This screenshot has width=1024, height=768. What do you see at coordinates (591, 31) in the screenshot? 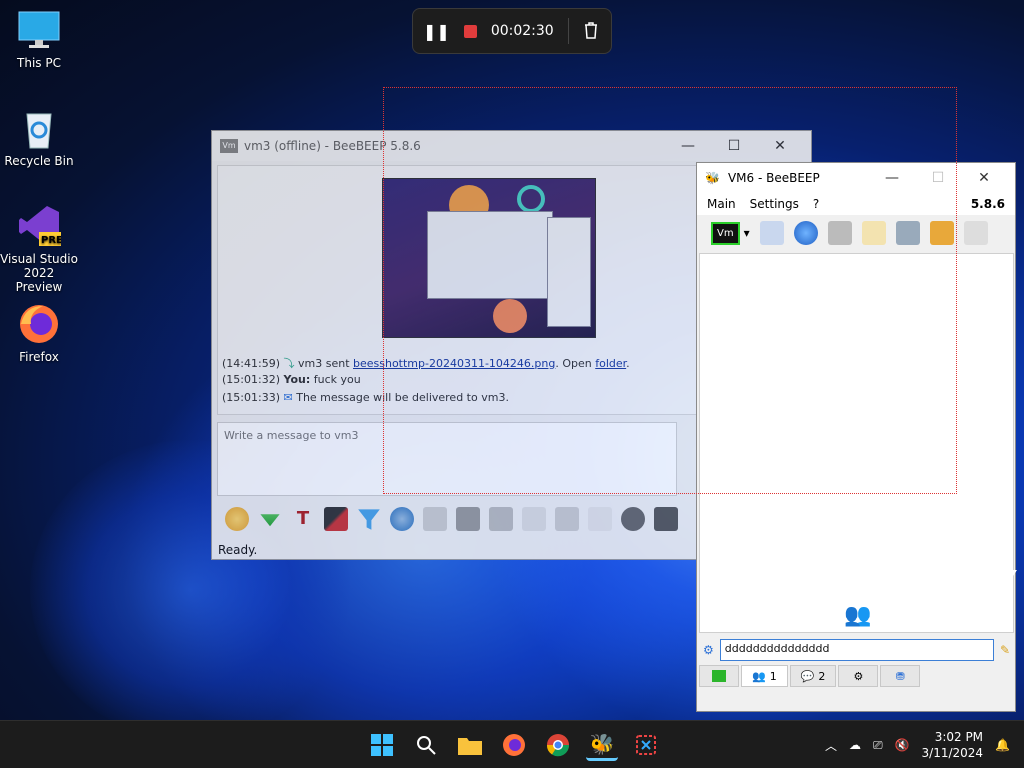
I see `delete-icon` at bounding box center [591, 31].